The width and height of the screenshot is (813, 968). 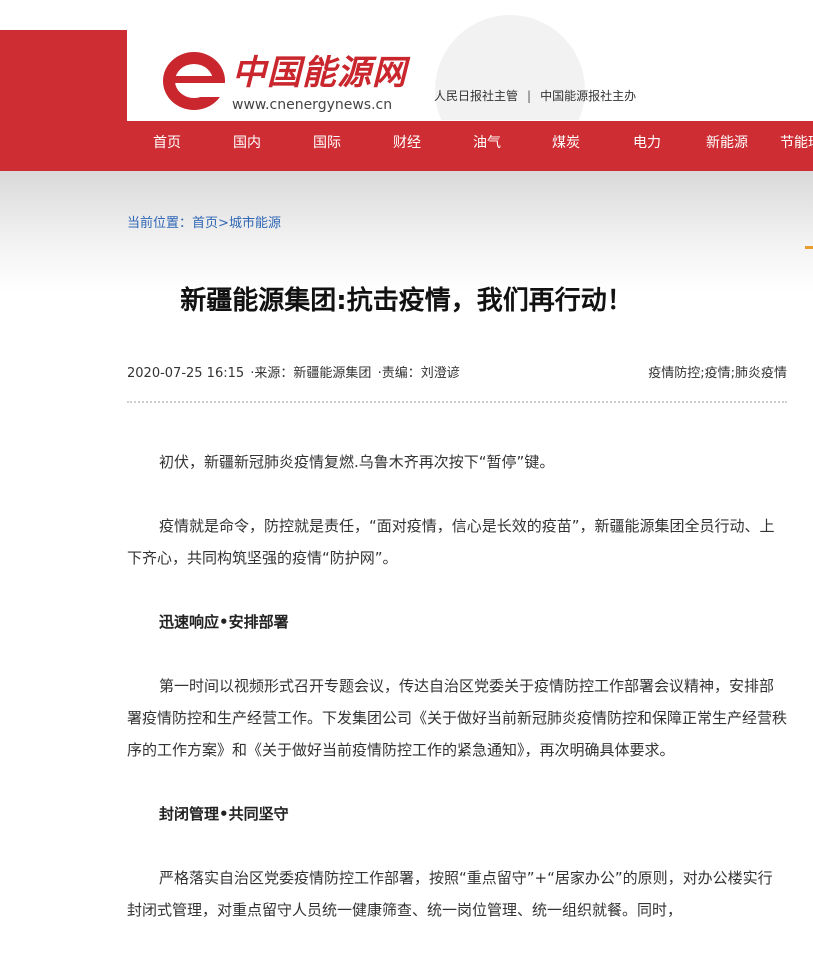 I want to click on breadcrumb-section-link: 城市能源, so click(x=255, y=223).